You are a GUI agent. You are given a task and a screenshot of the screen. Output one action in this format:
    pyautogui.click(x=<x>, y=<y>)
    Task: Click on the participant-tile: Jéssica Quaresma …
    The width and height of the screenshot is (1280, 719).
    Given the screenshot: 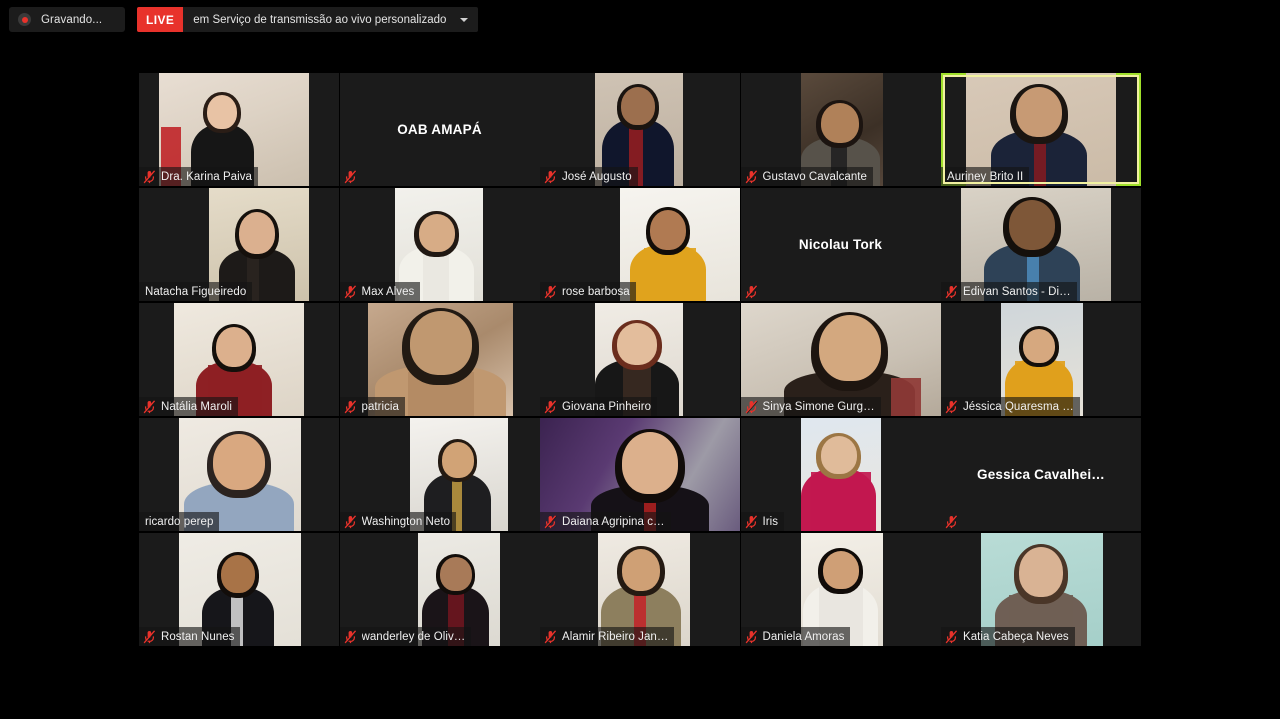 What is the action you would take?
    pyautogui.click(x=1041, y=359)
    